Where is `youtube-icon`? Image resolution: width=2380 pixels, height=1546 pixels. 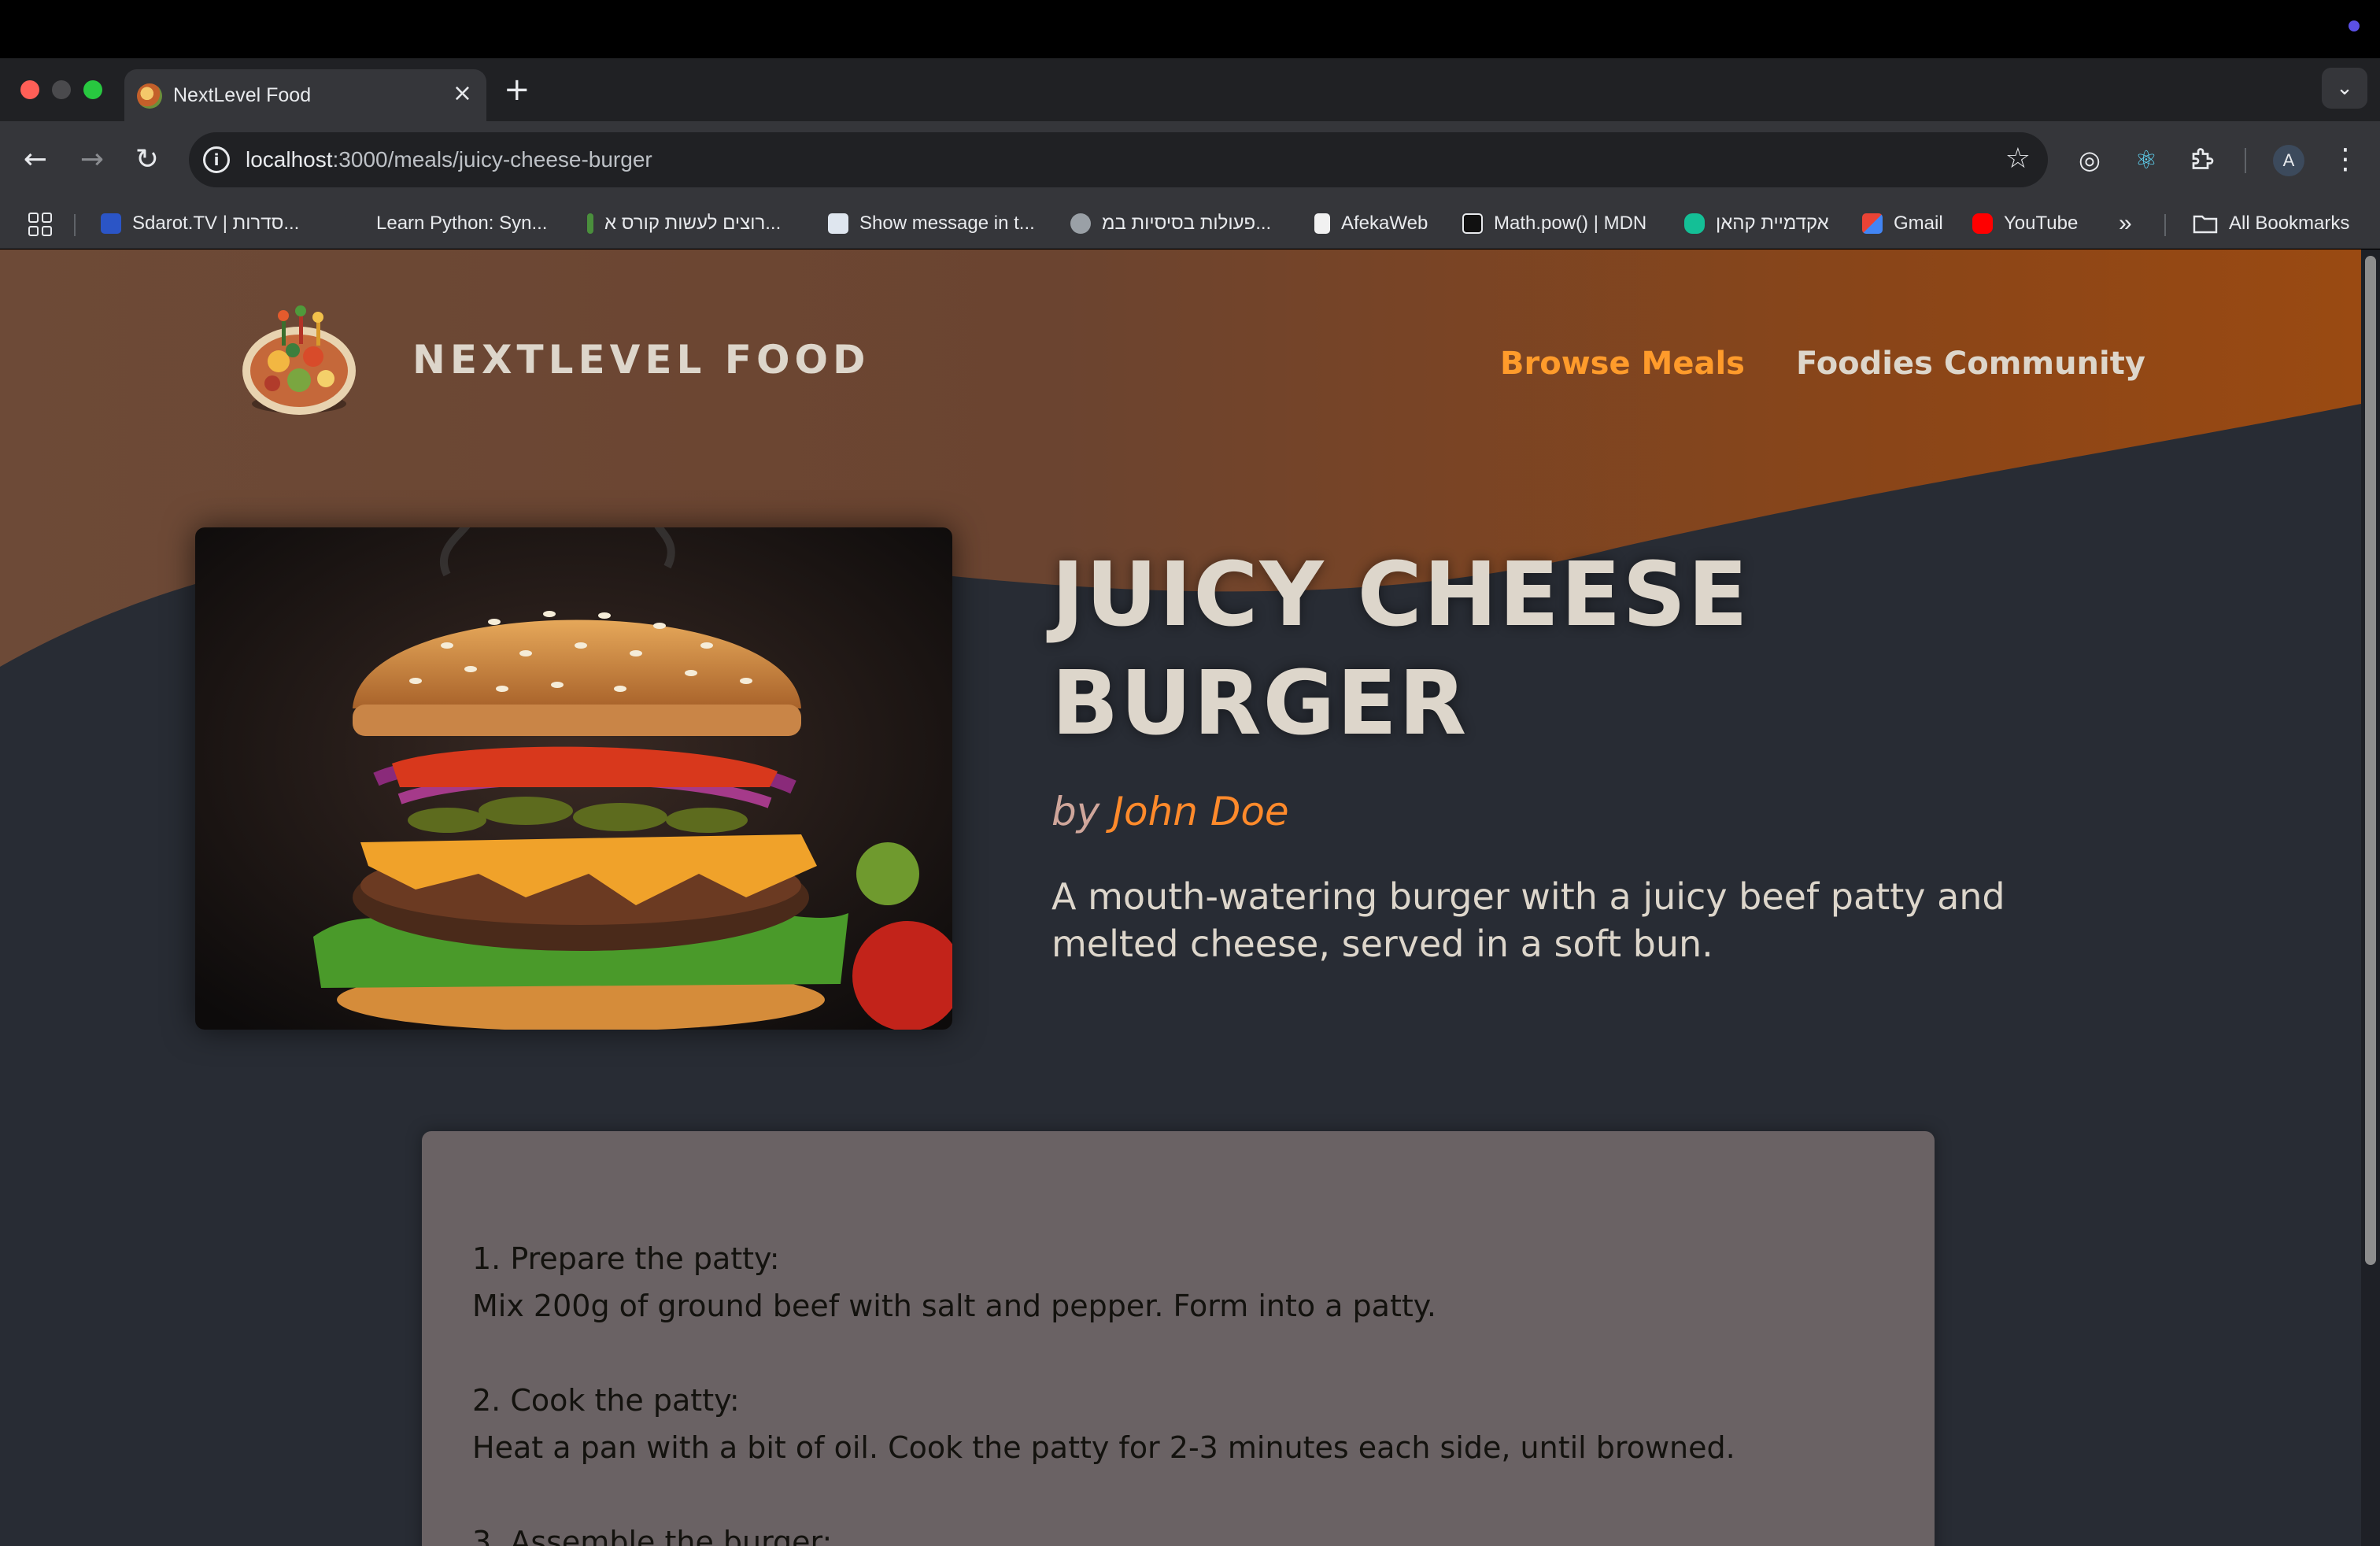
youtube-icon is located at coordinates (1983, 224).